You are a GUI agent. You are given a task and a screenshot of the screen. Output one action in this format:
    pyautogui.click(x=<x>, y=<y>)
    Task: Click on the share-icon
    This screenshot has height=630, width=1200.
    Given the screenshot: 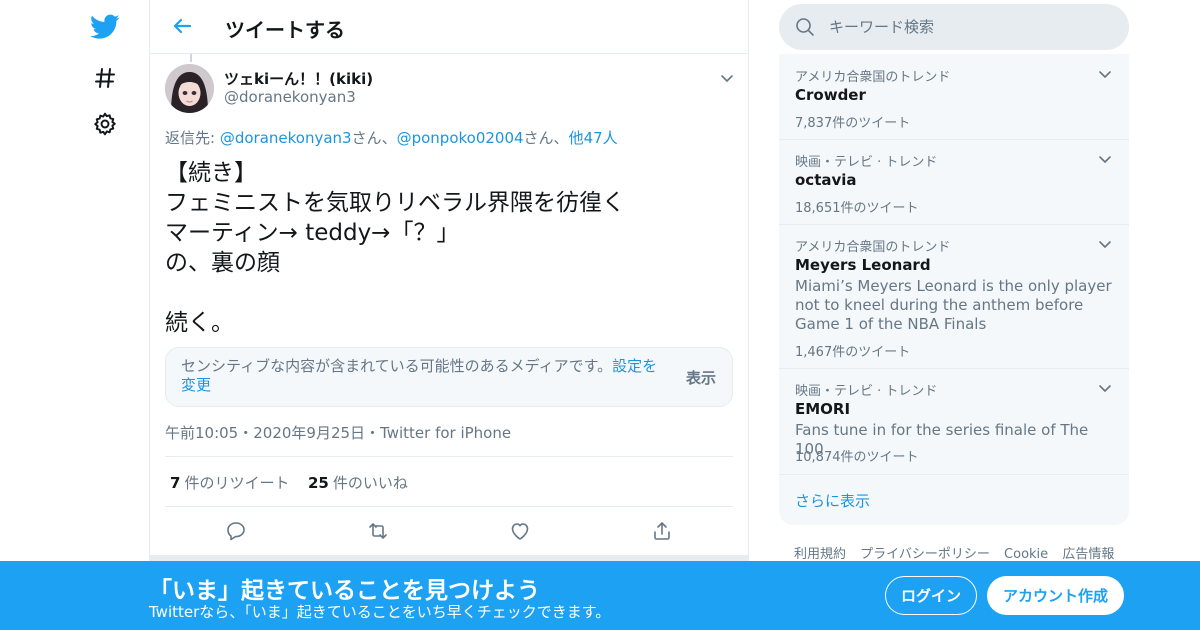 What is the action you would take?
    pyautogui.click(x=662, y=531)
    